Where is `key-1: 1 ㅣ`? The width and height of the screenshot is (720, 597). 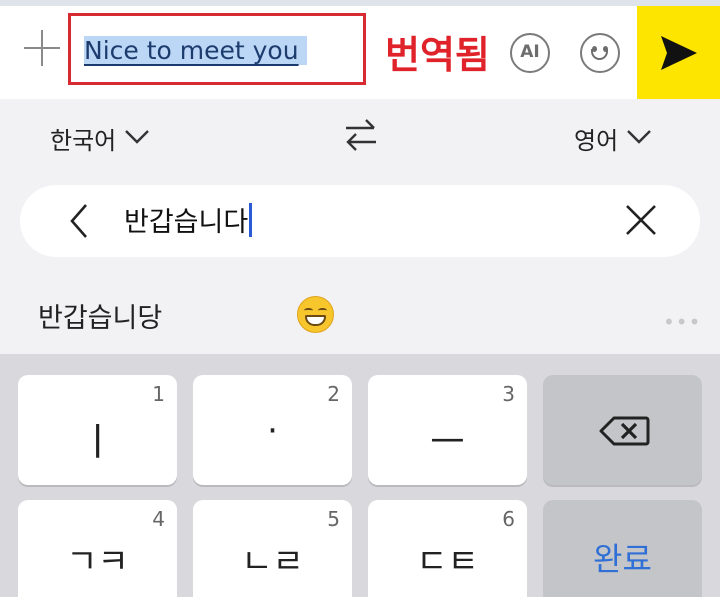
key-1: 1 ㅣ is located at coordinates (97, 430).